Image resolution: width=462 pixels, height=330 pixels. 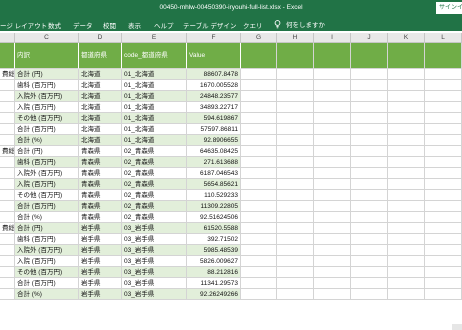 What do you see at coordinates (47, 118) in the screenshot?
I see `cell-c: その他 (百万円)` at bounding box center [47, 118].